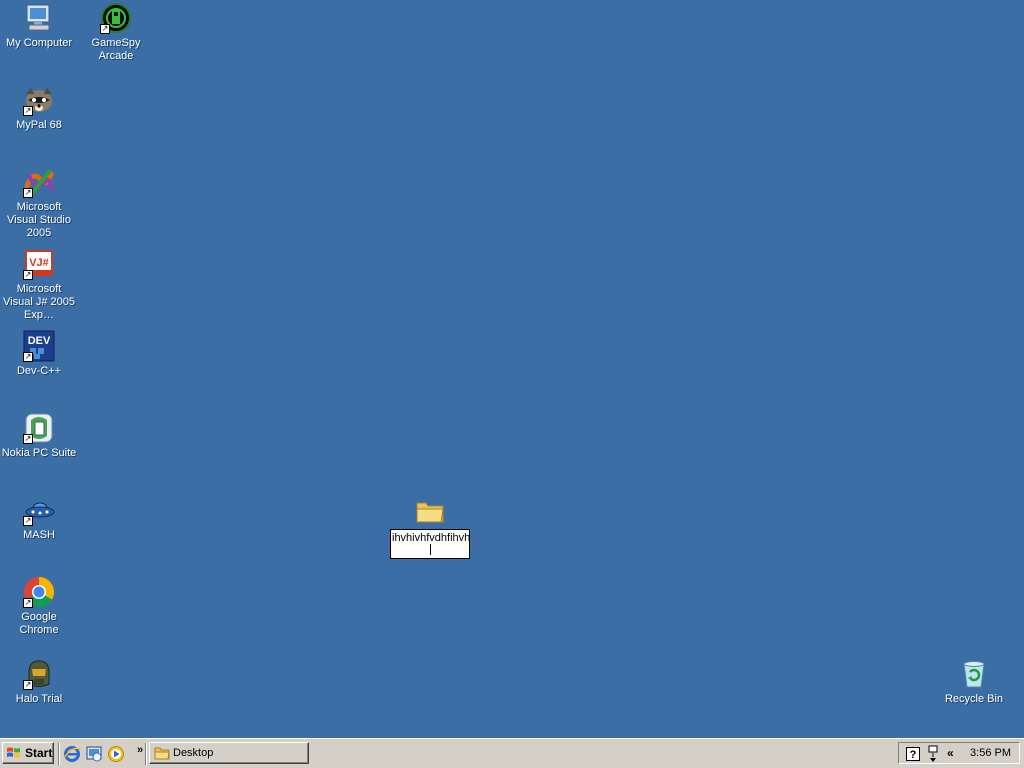  I want to click on chrome-icon: ↗, so click(39, 592).